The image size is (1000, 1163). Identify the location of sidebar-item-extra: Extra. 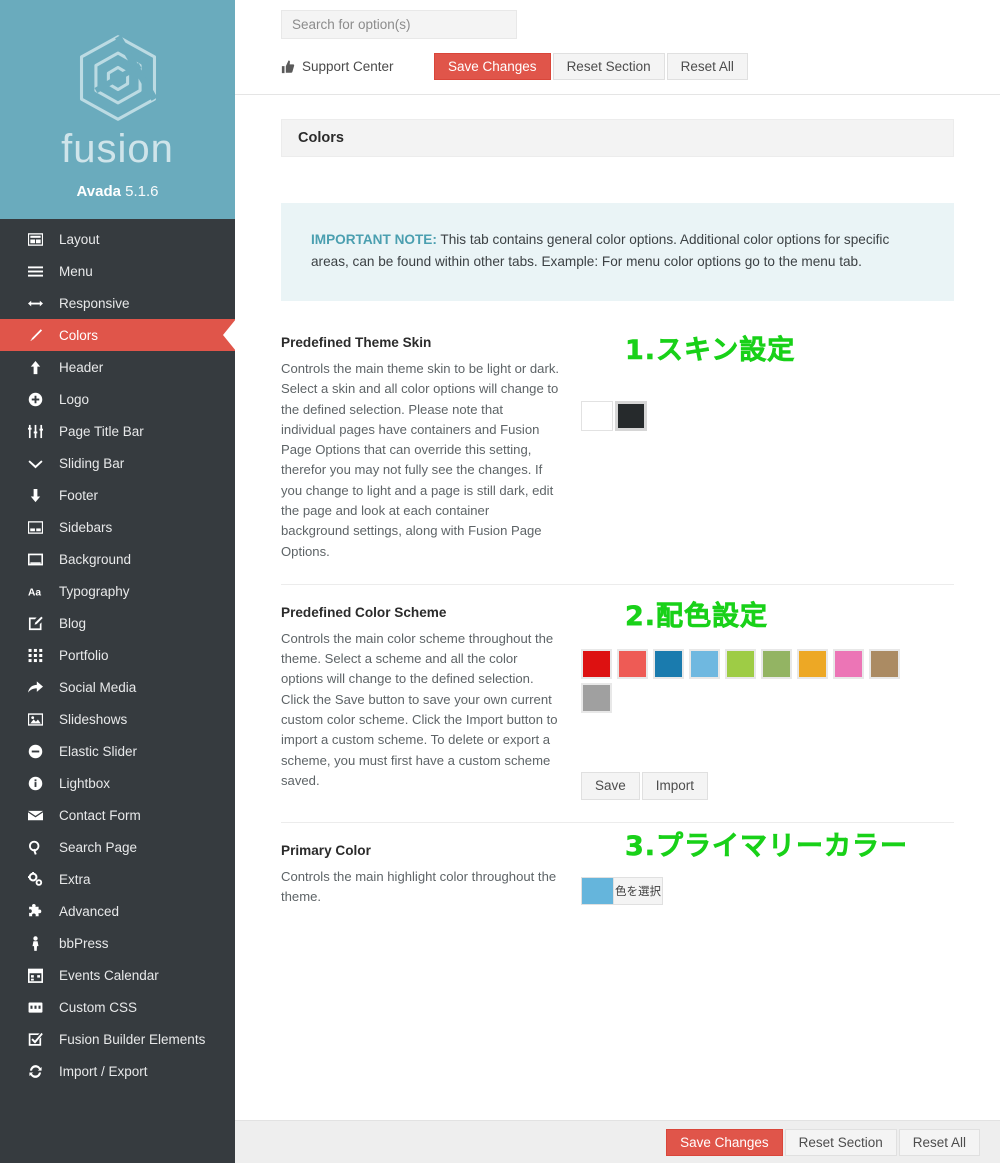
(117, 879).